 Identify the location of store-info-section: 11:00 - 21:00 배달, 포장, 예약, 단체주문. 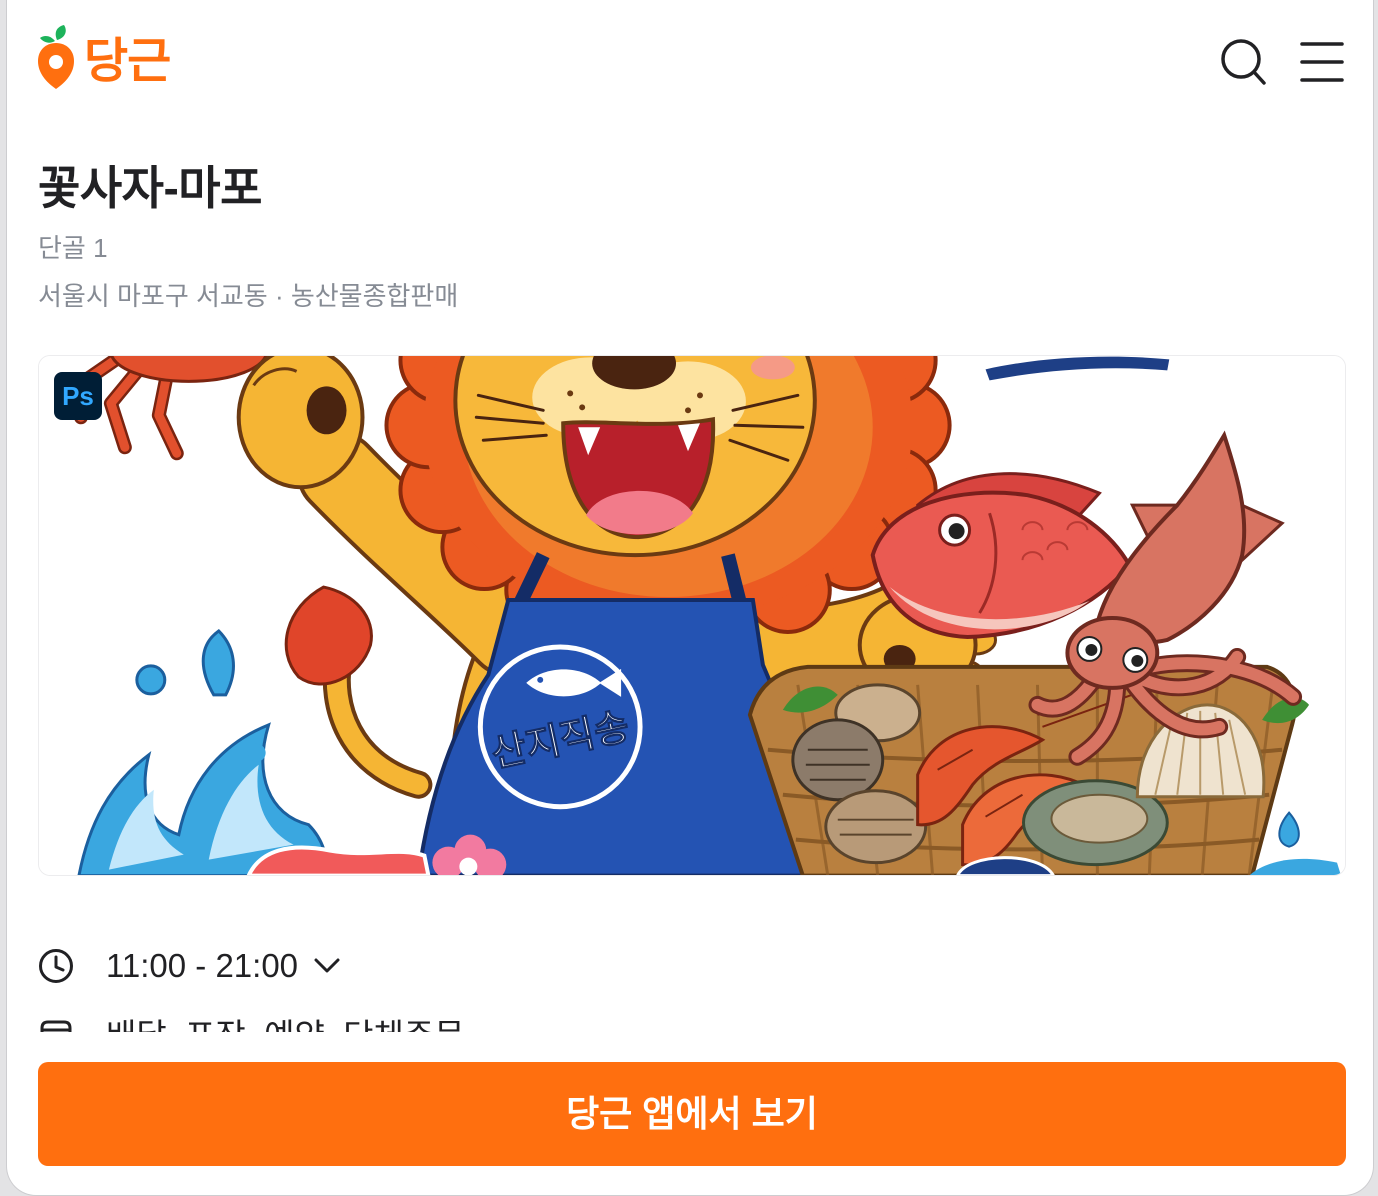
(690, 976).